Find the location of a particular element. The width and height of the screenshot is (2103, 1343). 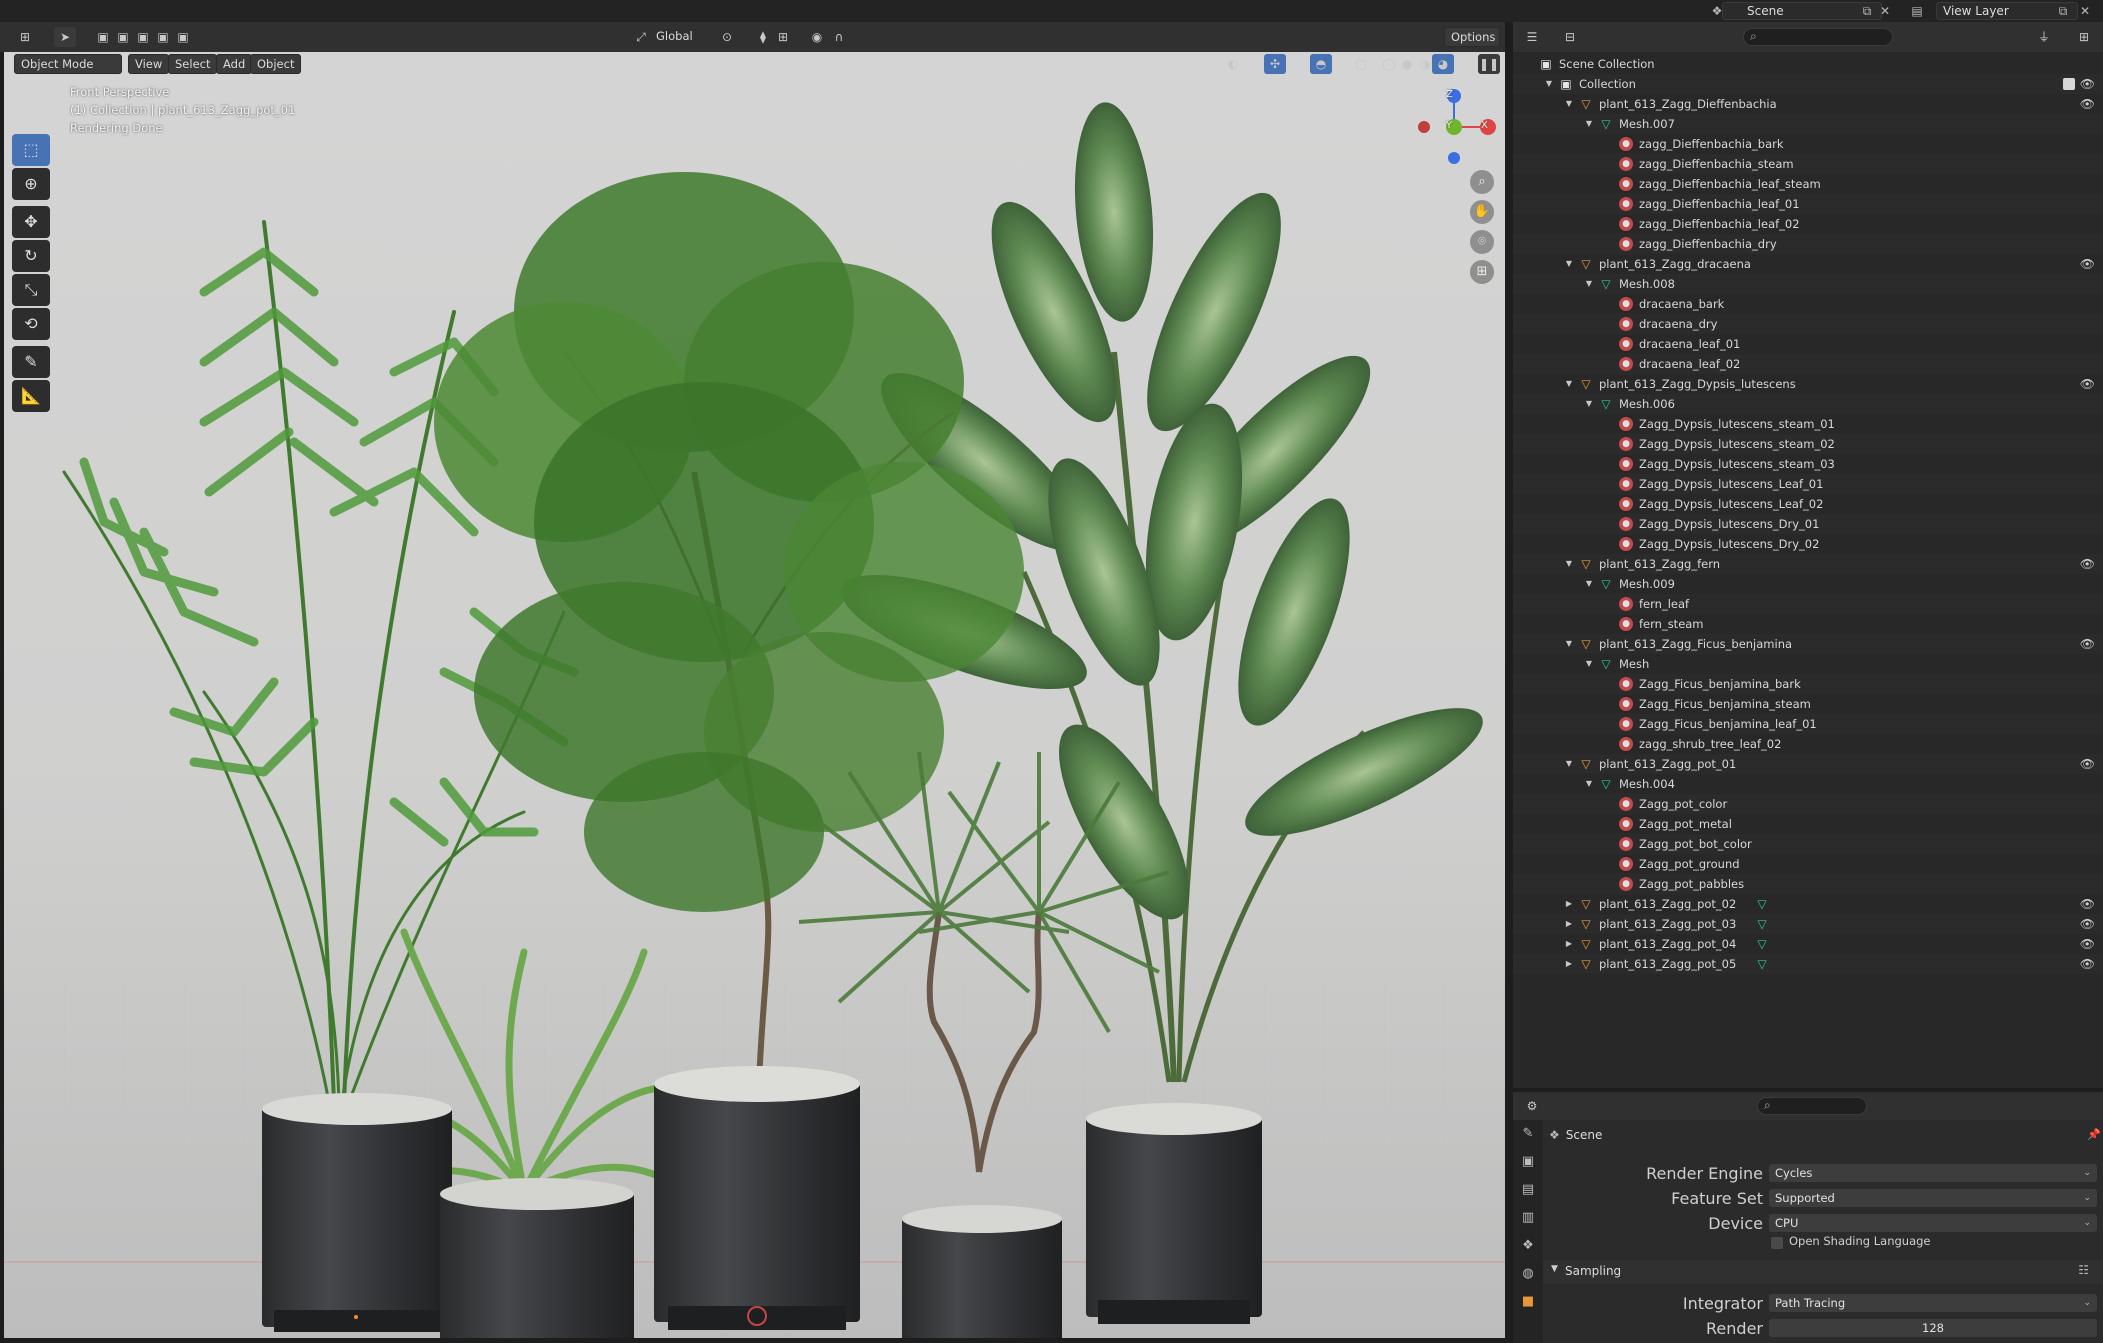

outliner-row: ▼ ▣ Collection 👁 is located at coordinates (1808, 84).